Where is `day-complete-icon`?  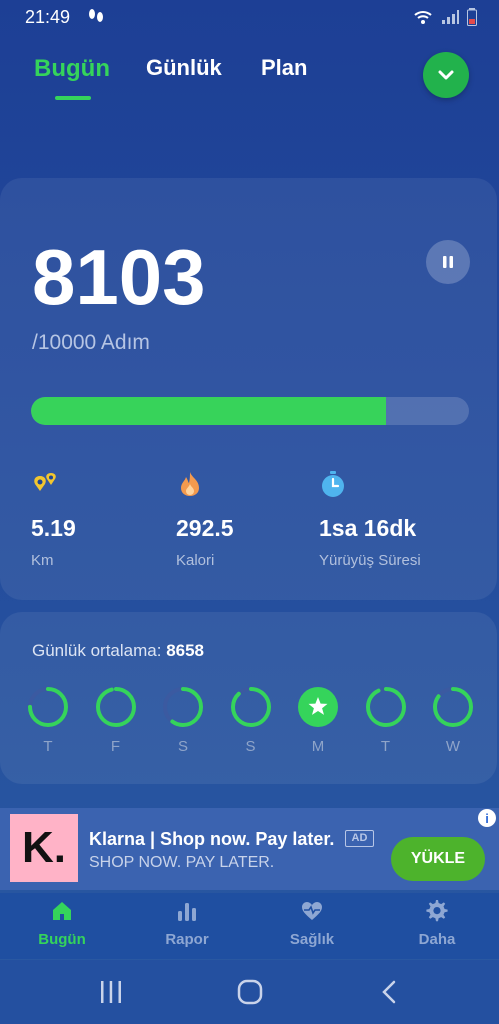
day-complete-icon is located at coordinates (318, 707).